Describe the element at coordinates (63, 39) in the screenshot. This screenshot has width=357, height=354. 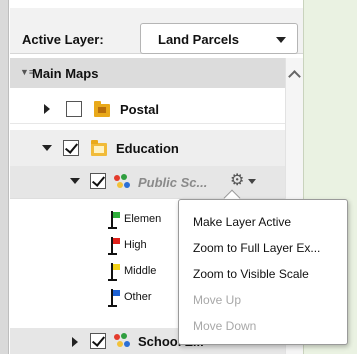
I see `active-layer-label: Active Layer:` at that location.